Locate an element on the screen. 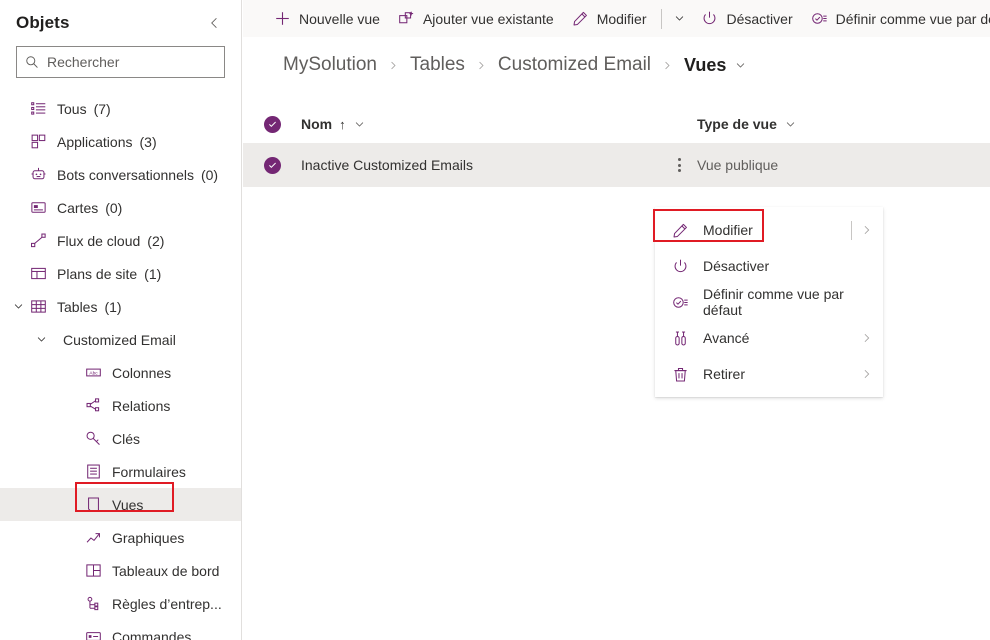  sidebar-item-graphiques: Graphiques is located at coordinates (120, 537).